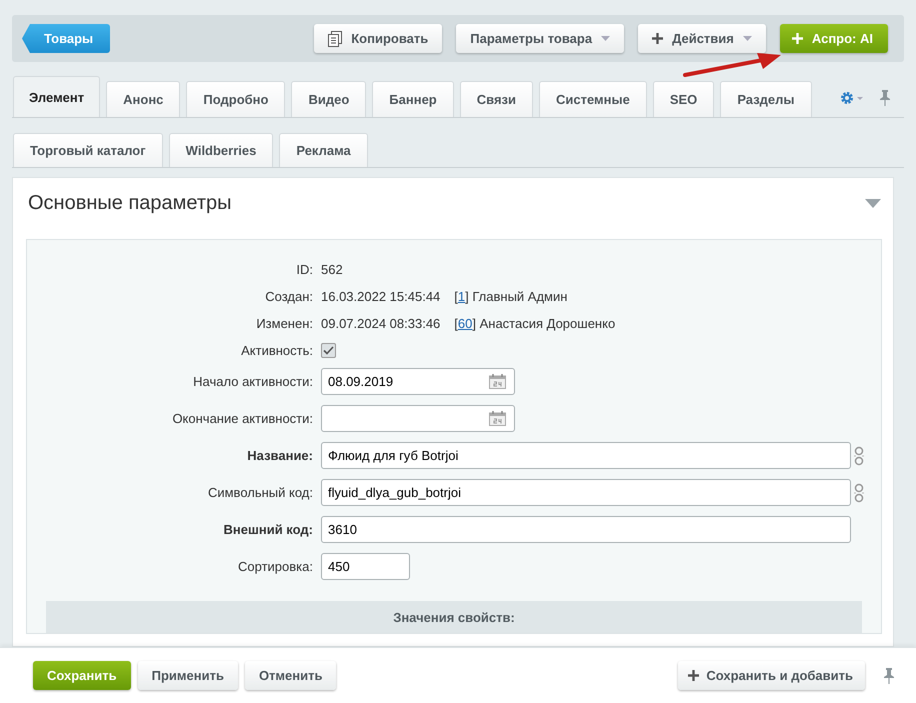 The height and width of the screenshot is (703, 916). I want to click on field-label: Сортировка:, so click(275, 566).